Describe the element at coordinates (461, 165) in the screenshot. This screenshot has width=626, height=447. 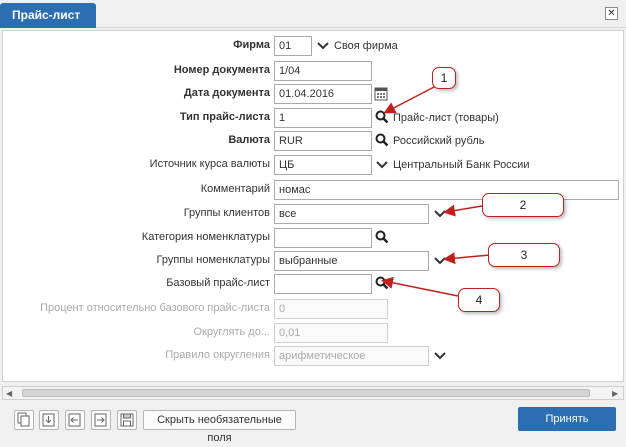
I see `rate-source-name: Центральный Банк России` at that location.